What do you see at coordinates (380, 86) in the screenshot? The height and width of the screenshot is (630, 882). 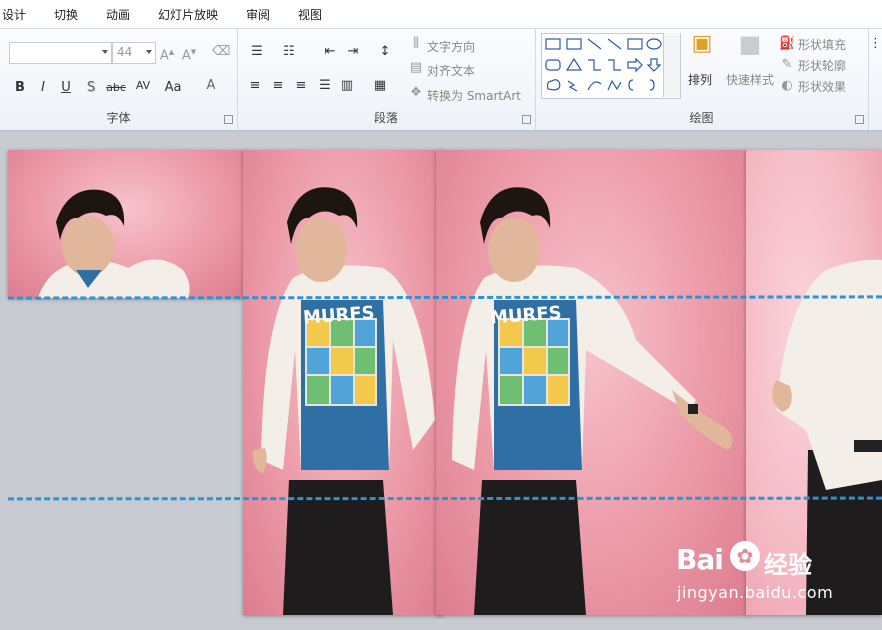 I see `columns-icon: ▦` at bounding box center [380, 86].